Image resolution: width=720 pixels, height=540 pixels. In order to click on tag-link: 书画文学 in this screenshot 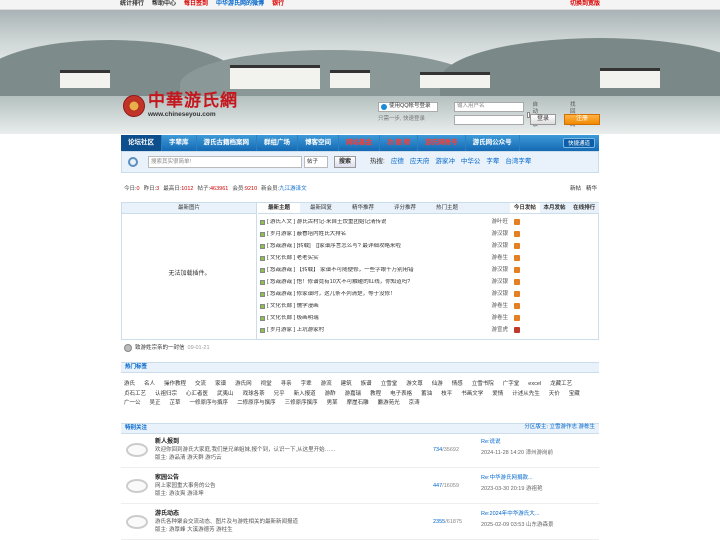, I will do `click(472, 394)`.